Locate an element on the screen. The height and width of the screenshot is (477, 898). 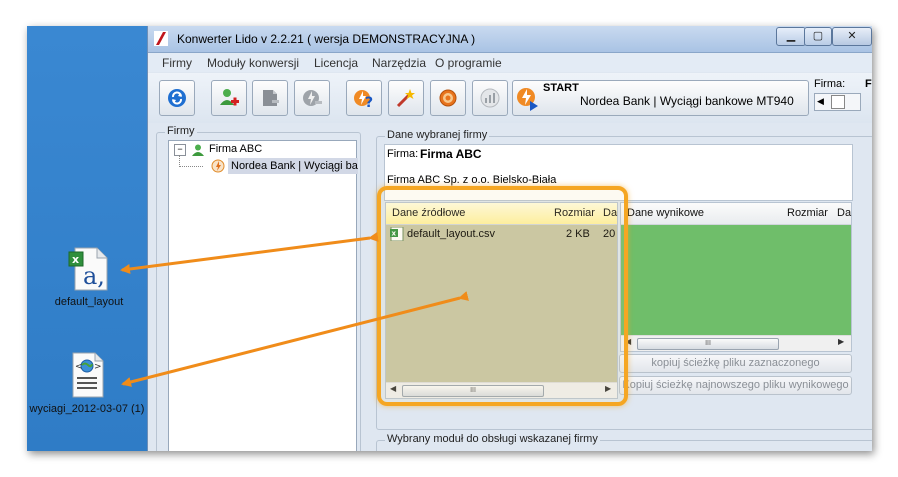
web-document-file-icon: < > is located at coordinates (88, 375).